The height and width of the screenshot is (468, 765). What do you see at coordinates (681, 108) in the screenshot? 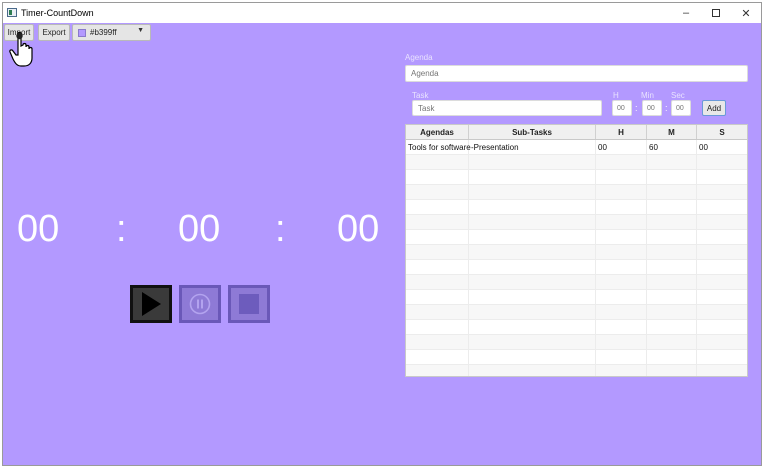
I see `seconds-input` at bounding box center [681, 108].